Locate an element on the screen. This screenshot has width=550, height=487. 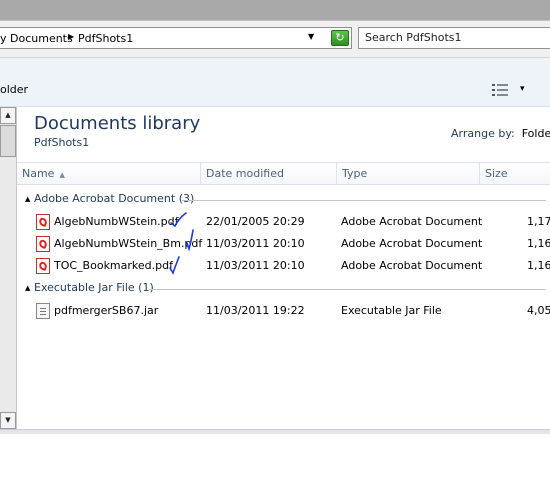
file-type: Executable Jar File is located at coordinates (391, 310).